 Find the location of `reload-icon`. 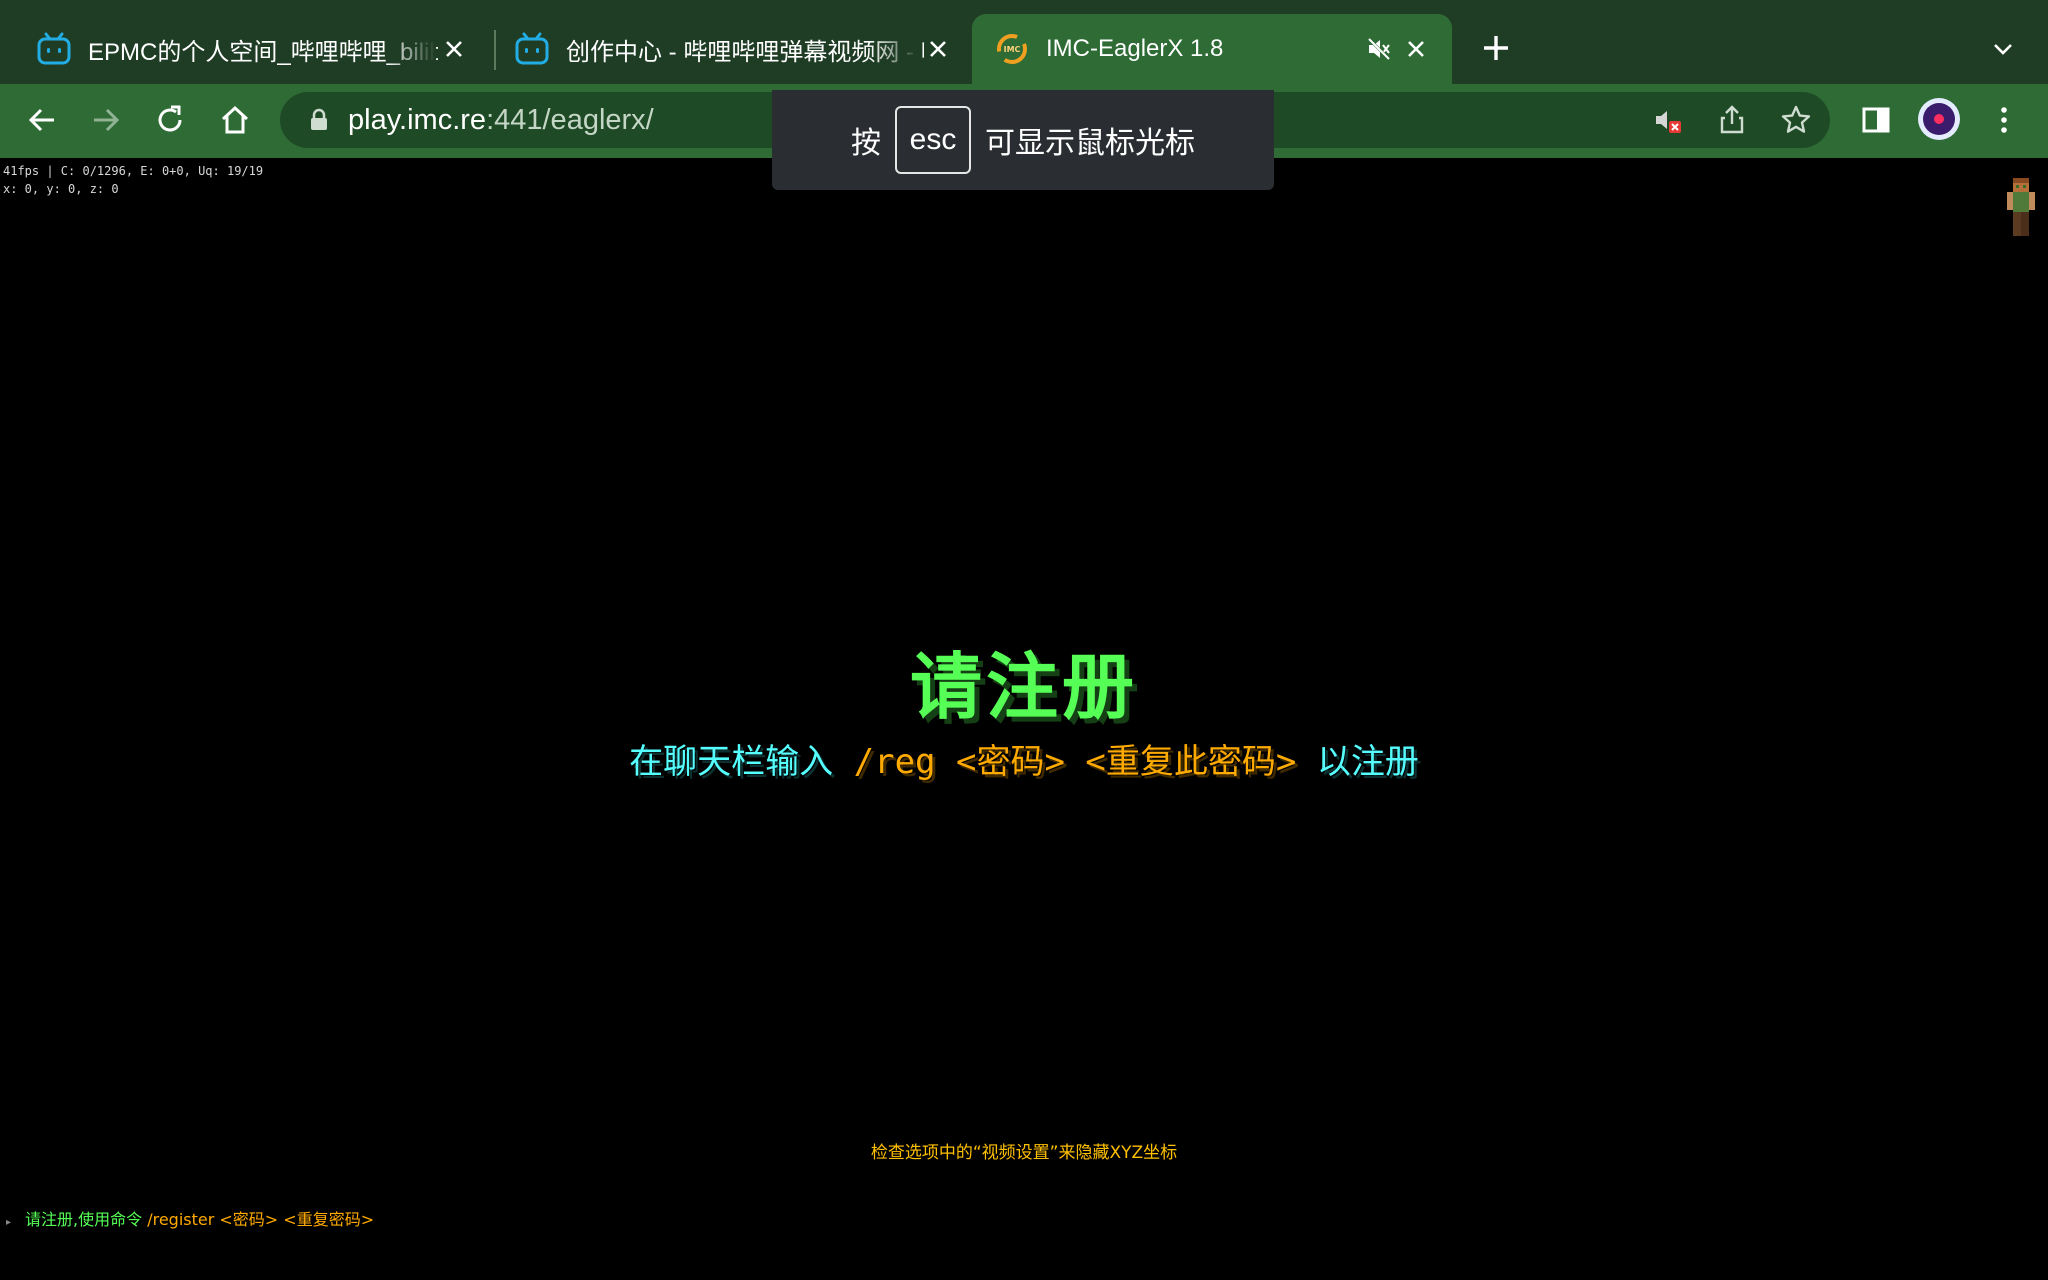

reload-icon is located at coordinates (170, 118).